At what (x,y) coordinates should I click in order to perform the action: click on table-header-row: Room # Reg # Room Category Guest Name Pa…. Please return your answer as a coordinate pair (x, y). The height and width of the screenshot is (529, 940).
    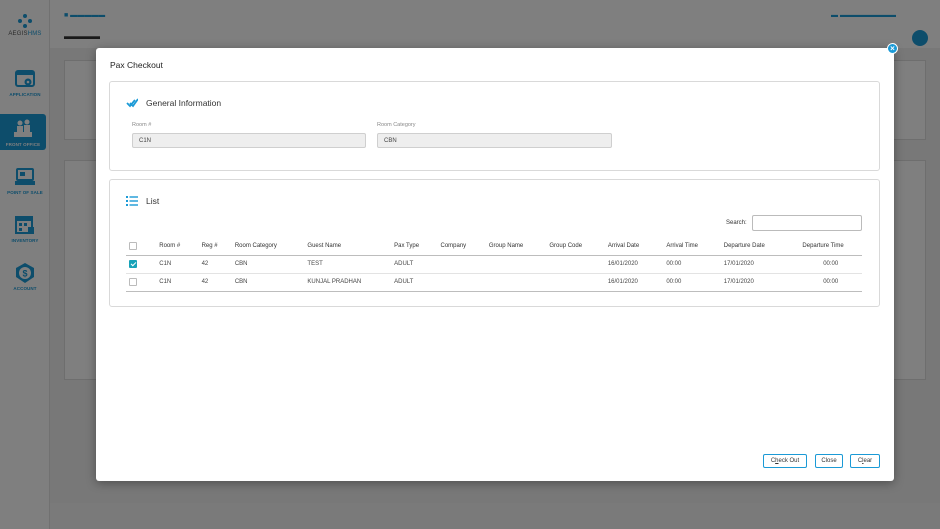
    Looking at the image, I should click on (494, 247).